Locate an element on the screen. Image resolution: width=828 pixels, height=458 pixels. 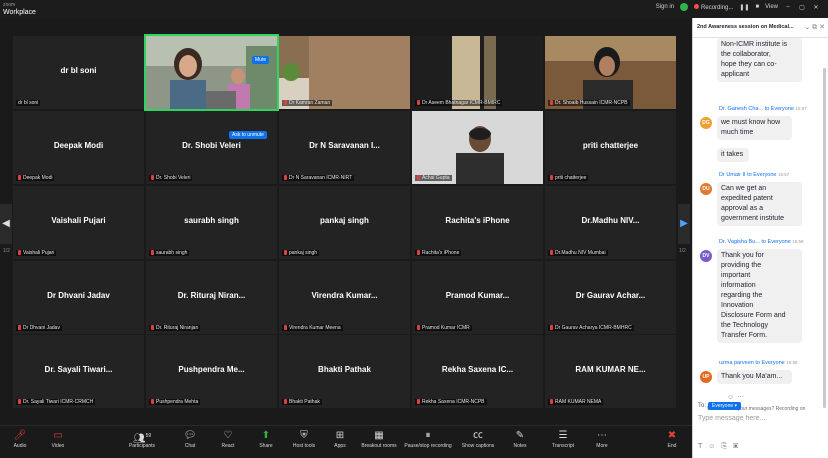
view-button: View is located at coordinates (771, 7).